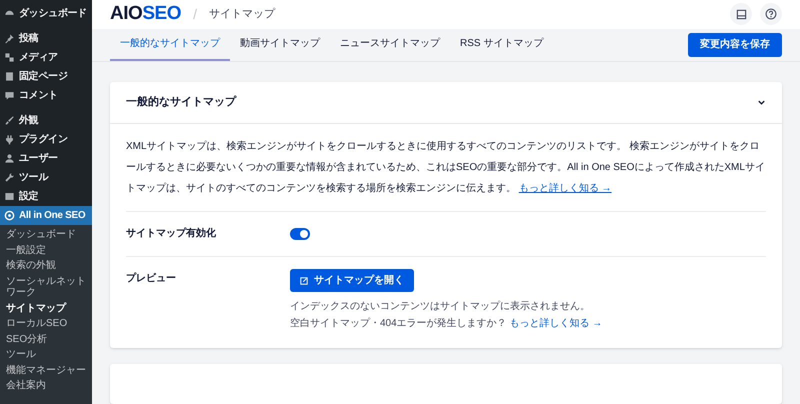 The height and width of the screenshot is (404, 800). What do you see at coordinates (304, 280) in the screenshot?
I see `external-link-icon` at bounding box center [304, 280].